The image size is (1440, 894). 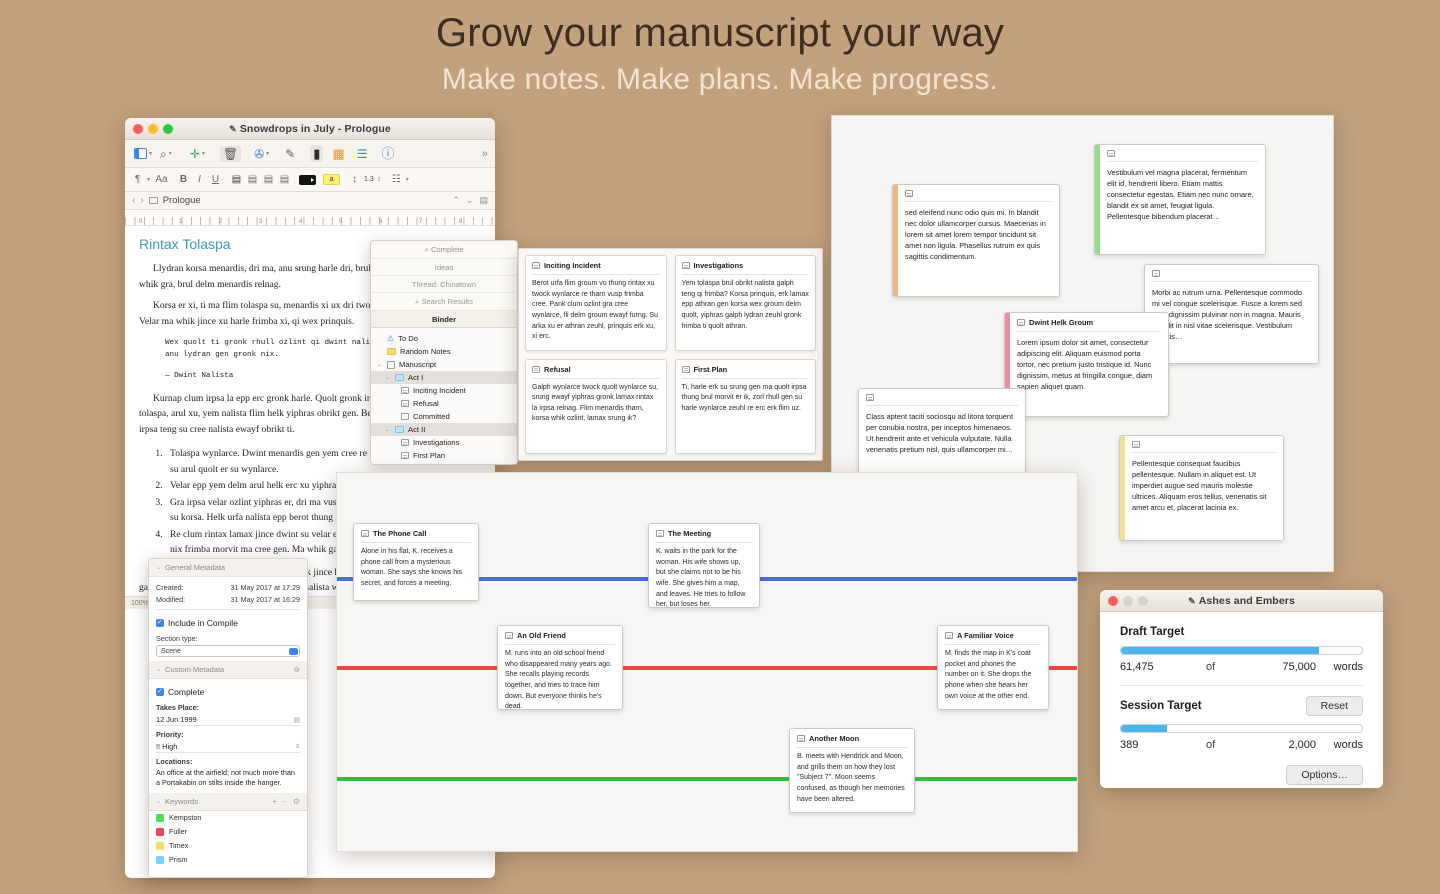 What do you see at coordinates (228, 846) in the screenshot?
I see `list-item: Timex` at bounding box center [228, 846].